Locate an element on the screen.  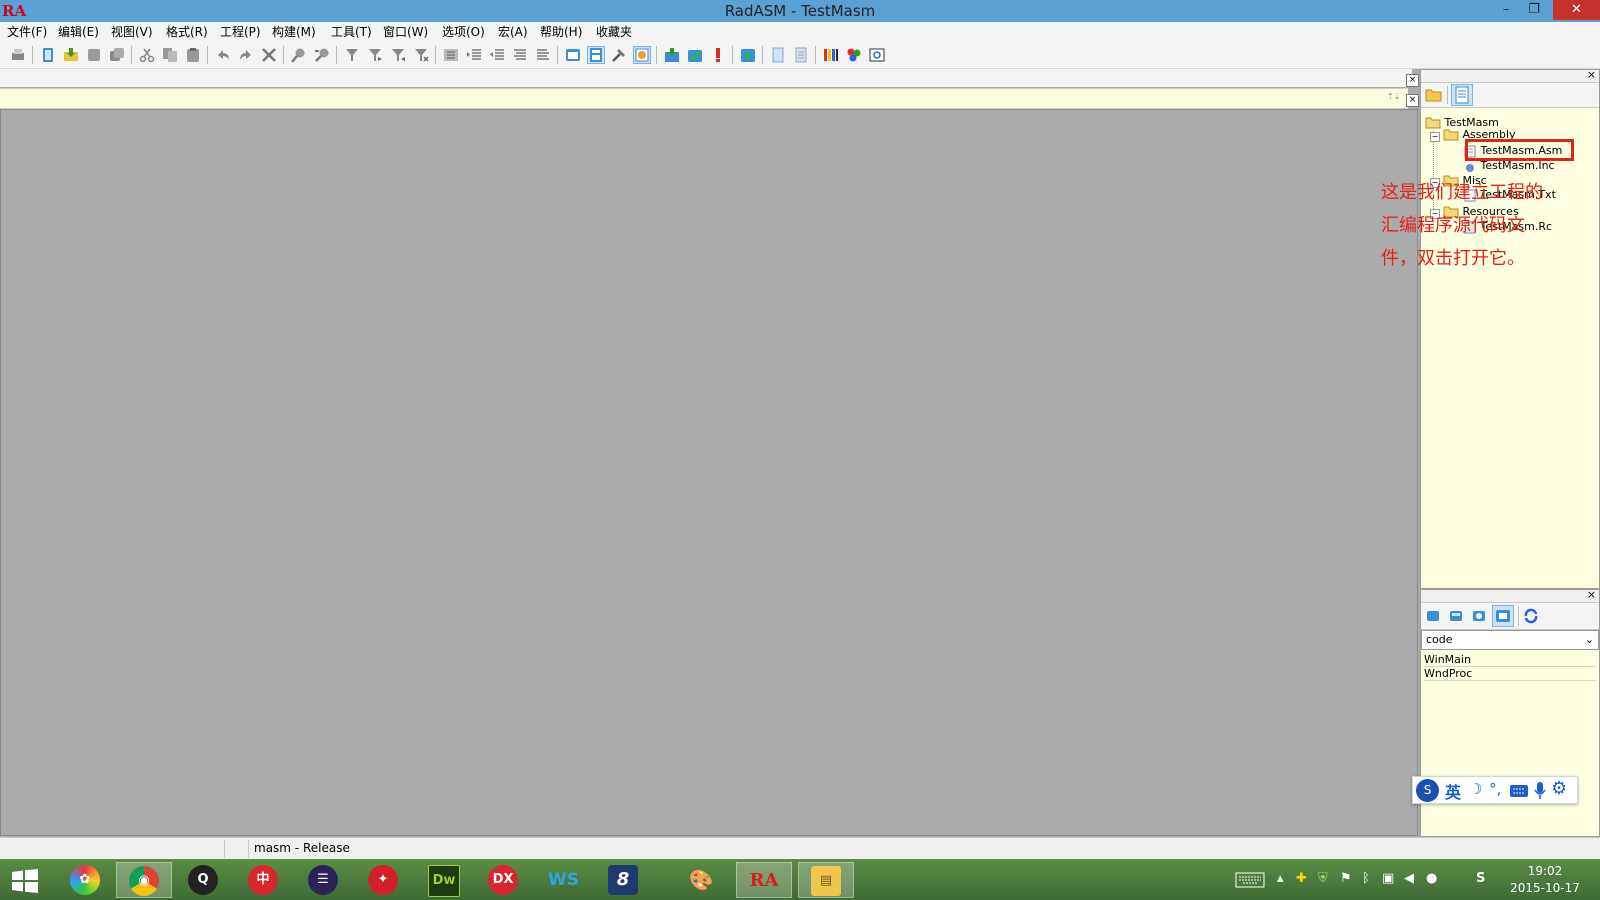
ime-mode-toggle: 英 is located at coordinates (1453, 791).